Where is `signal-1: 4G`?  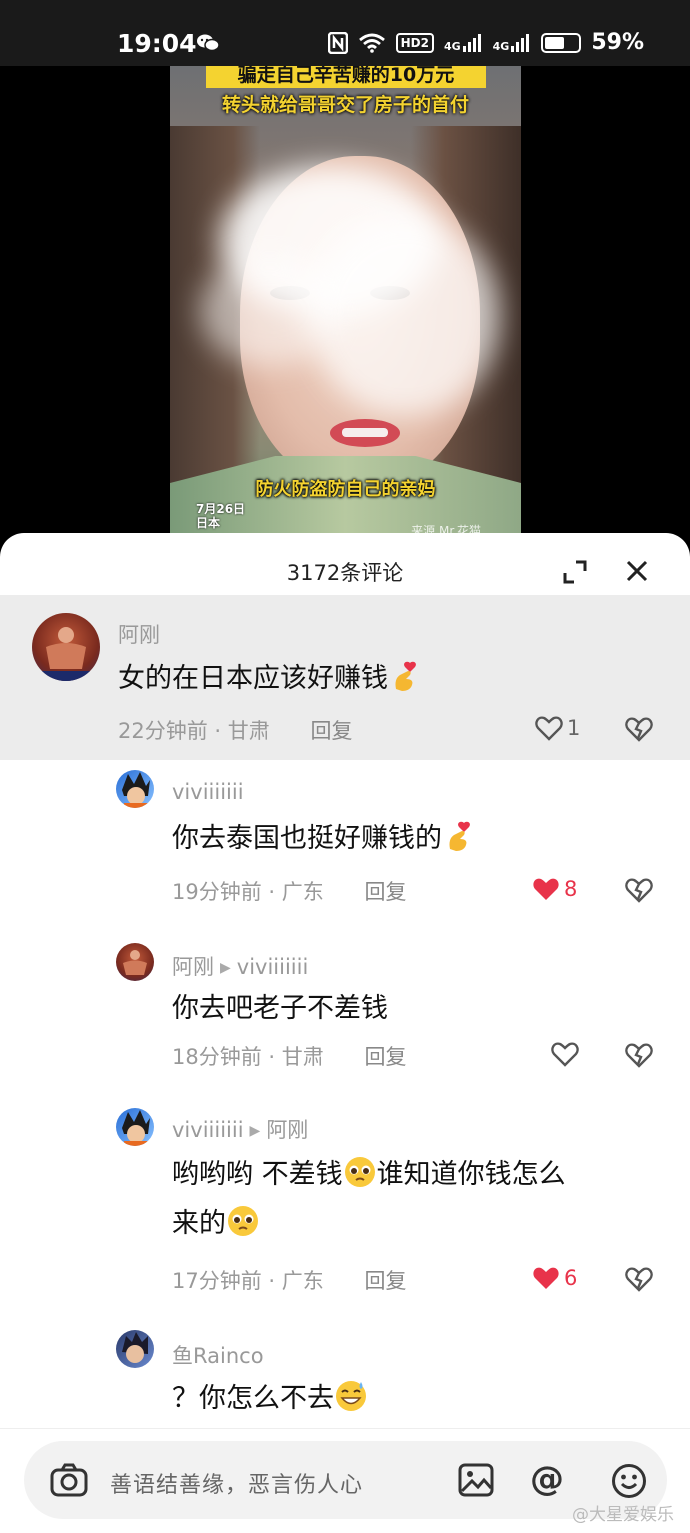 signal-1: 4G is located at coordinates (463, 42).